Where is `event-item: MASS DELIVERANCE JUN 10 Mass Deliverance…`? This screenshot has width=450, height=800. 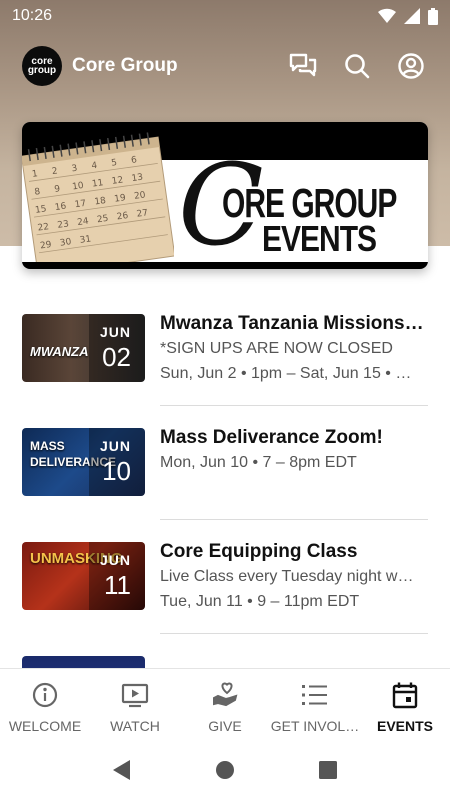 event-item: MASS DELIVERANCE JUN 10 Mass Deliverance… is located at coordinates (225, 463).